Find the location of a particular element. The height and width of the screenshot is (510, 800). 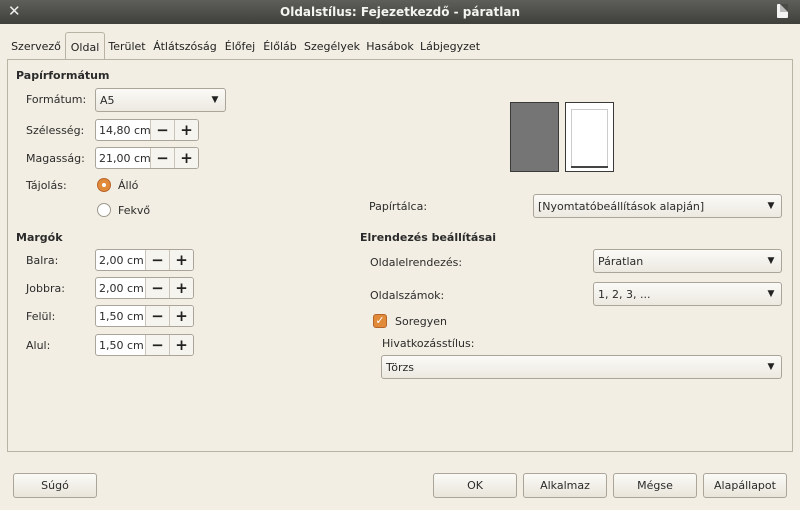

height-decrease-button: − is located at coordinates (162, 158).